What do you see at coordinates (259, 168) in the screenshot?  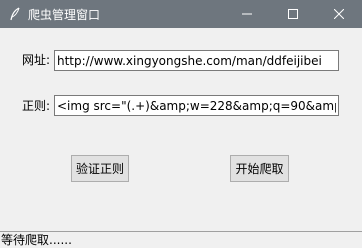 I see `start-crawl-button: 开始爬取` at bounding box center [259, 168].